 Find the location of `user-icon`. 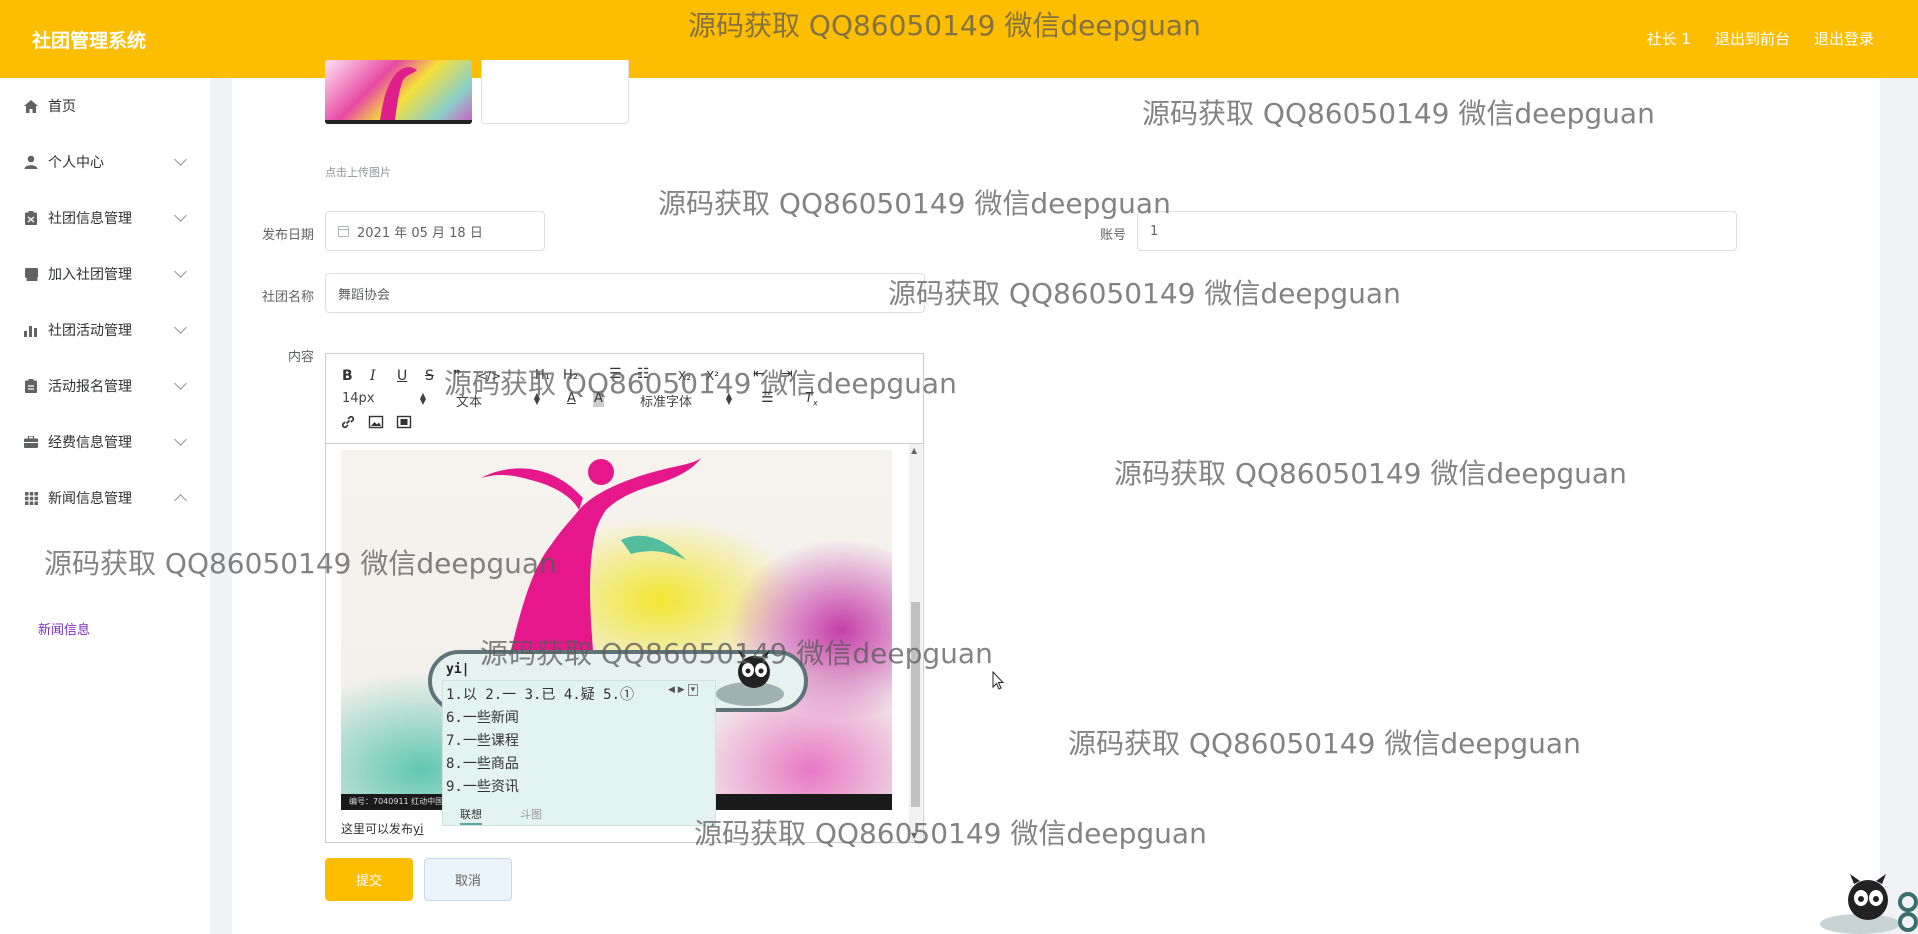

user-icon is located at coordinates (31, 162).